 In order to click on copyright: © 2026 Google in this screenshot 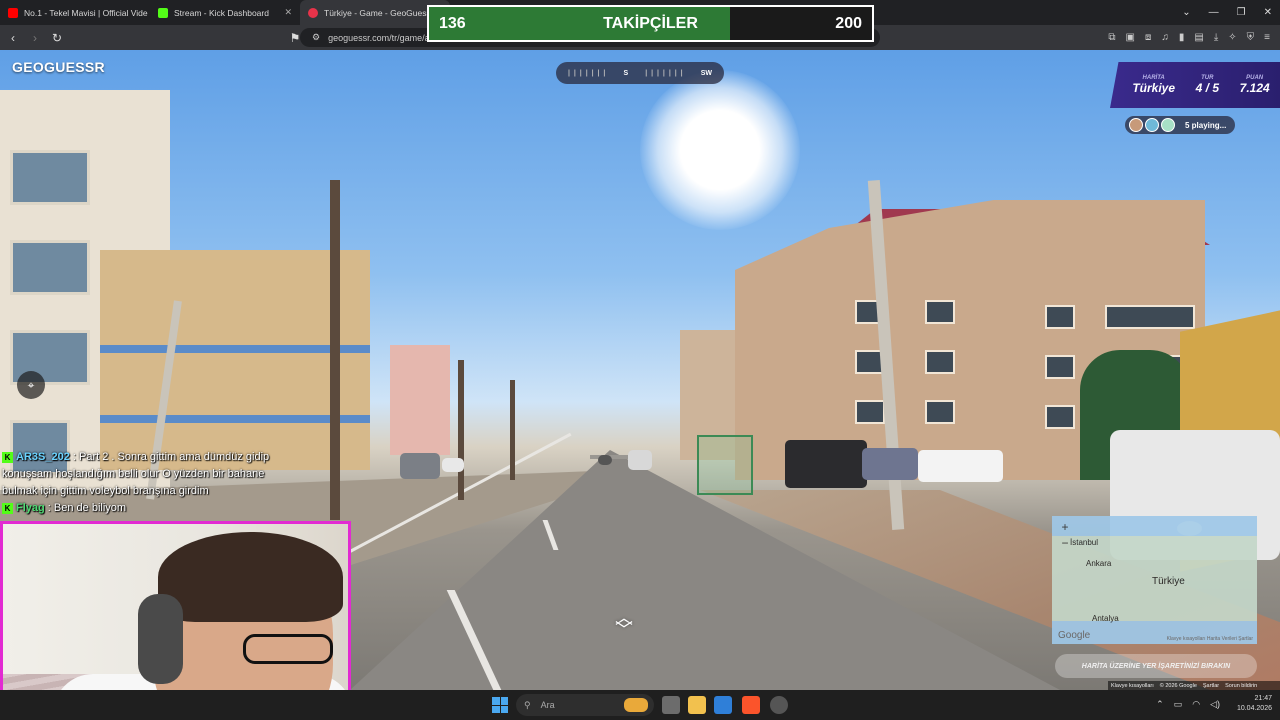, I will do `click(1178, 685)`.